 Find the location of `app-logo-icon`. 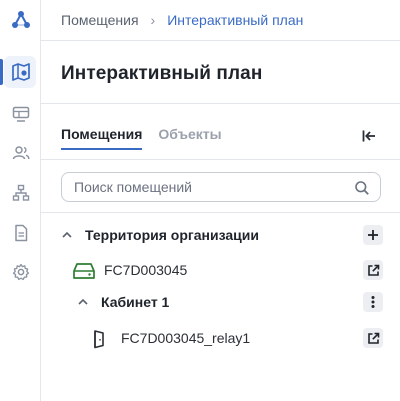

app-logo-icon is located at coordinates (20, 19).